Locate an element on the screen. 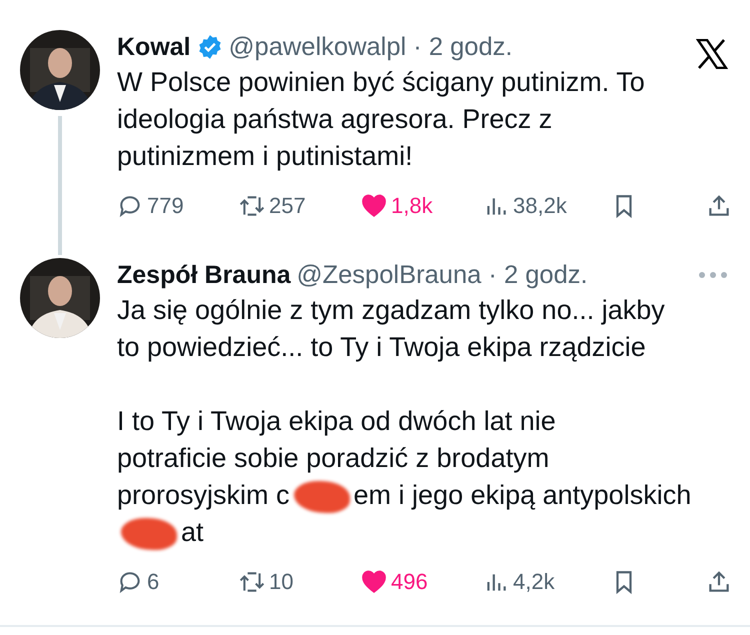 The width and height of the screenshot is (750, 635). logo-icon is located at coordinates (712, 54).